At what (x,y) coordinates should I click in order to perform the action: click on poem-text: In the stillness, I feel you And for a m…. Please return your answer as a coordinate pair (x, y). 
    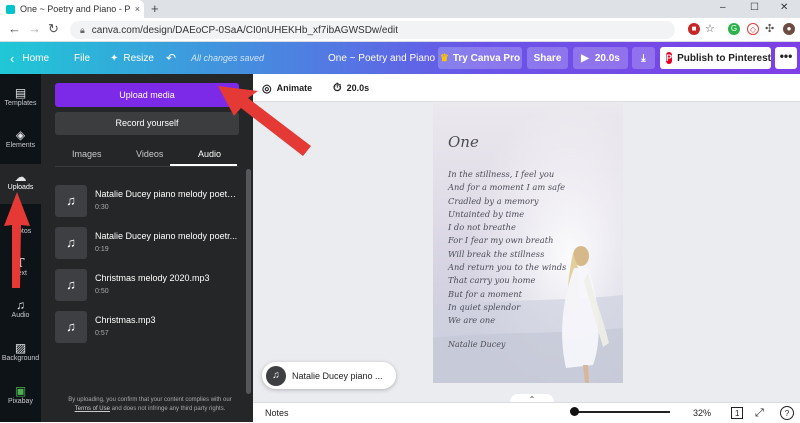
    Looking at the image, I should click on (507, 248).